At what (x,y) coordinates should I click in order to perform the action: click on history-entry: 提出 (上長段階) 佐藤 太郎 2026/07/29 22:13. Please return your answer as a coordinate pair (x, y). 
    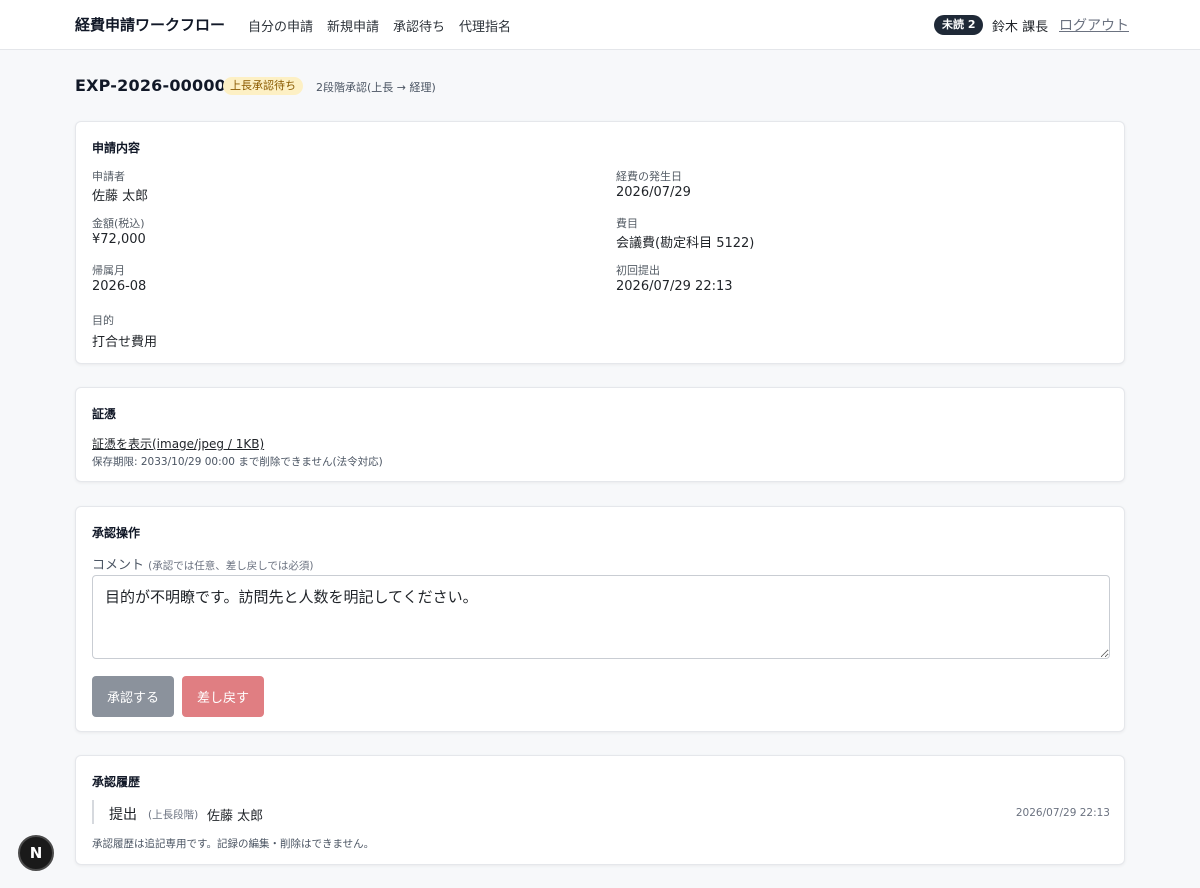
    Looking at the image, I should click on (601, 812).